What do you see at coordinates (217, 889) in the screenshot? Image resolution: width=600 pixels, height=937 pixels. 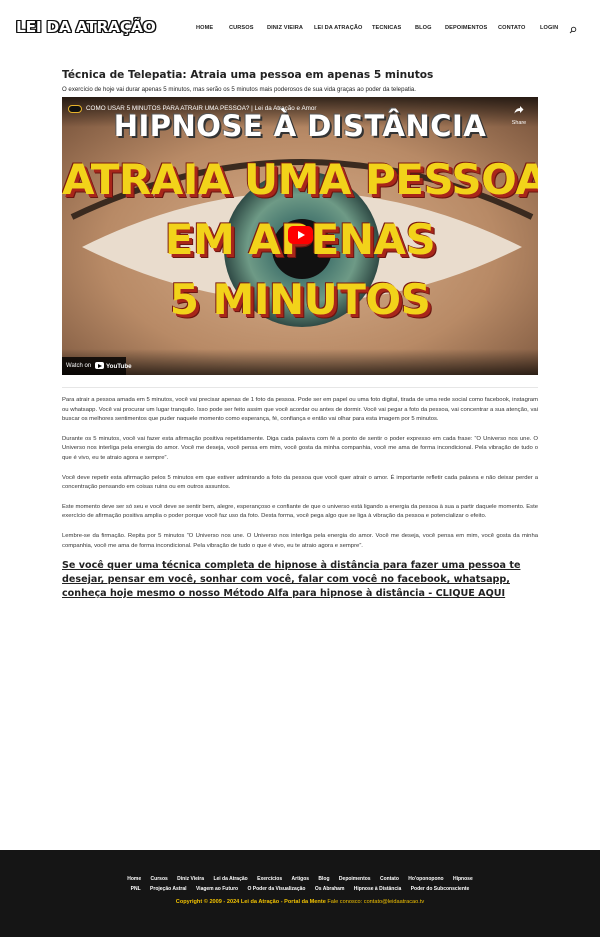 I see `footer-link: Viagem ao Futuro` at bounding box center [217, 889].